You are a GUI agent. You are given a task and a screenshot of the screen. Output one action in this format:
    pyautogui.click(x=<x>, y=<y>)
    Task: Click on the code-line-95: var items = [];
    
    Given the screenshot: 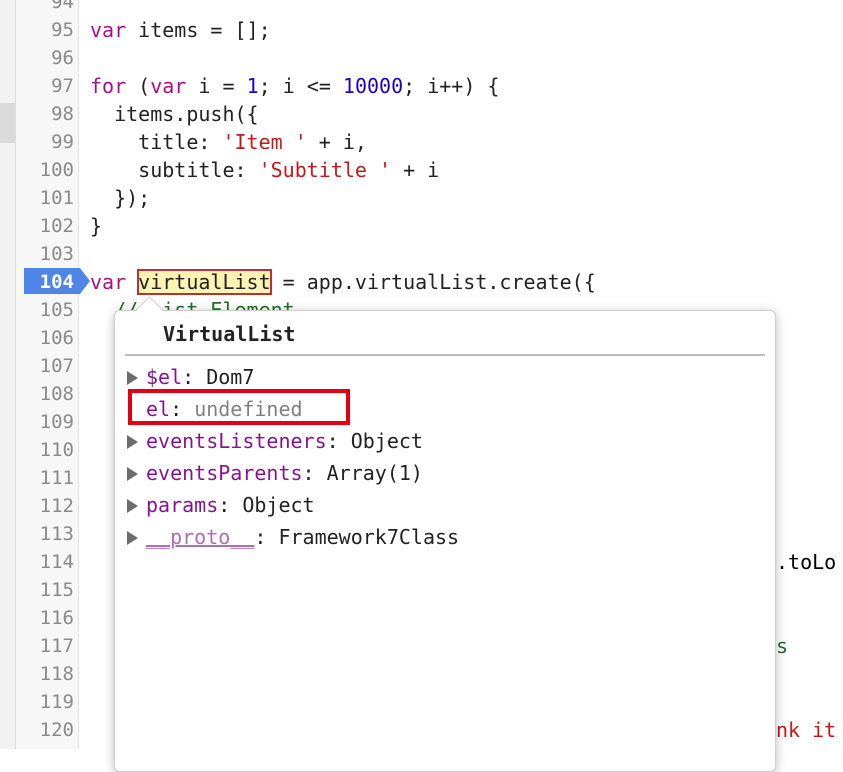 What is the action you would take?
    pyautogui.click(x=180, y=30)
    